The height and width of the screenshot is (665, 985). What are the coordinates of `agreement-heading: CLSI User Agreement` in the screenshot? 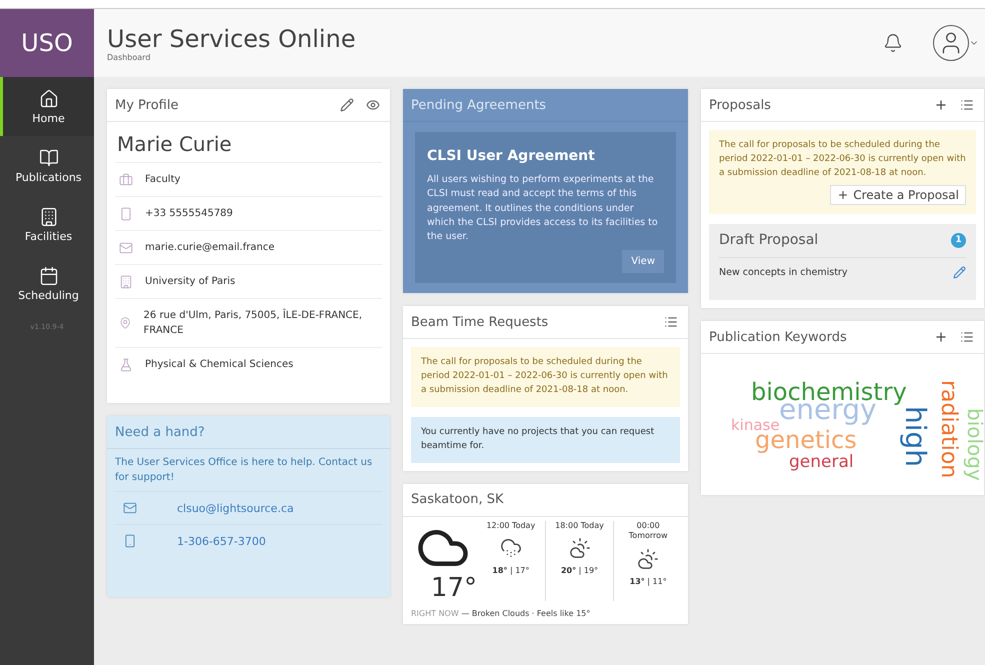 It's located at (511, 156).